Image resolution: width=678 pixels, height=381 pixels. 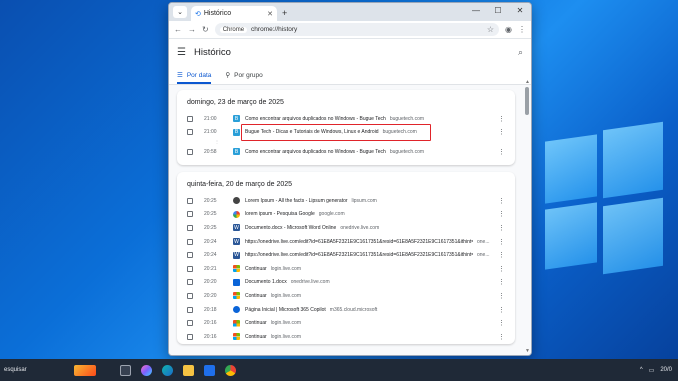 I want to click on system-tray: ^ ▭ 20/0, so click(x=656, y=370).